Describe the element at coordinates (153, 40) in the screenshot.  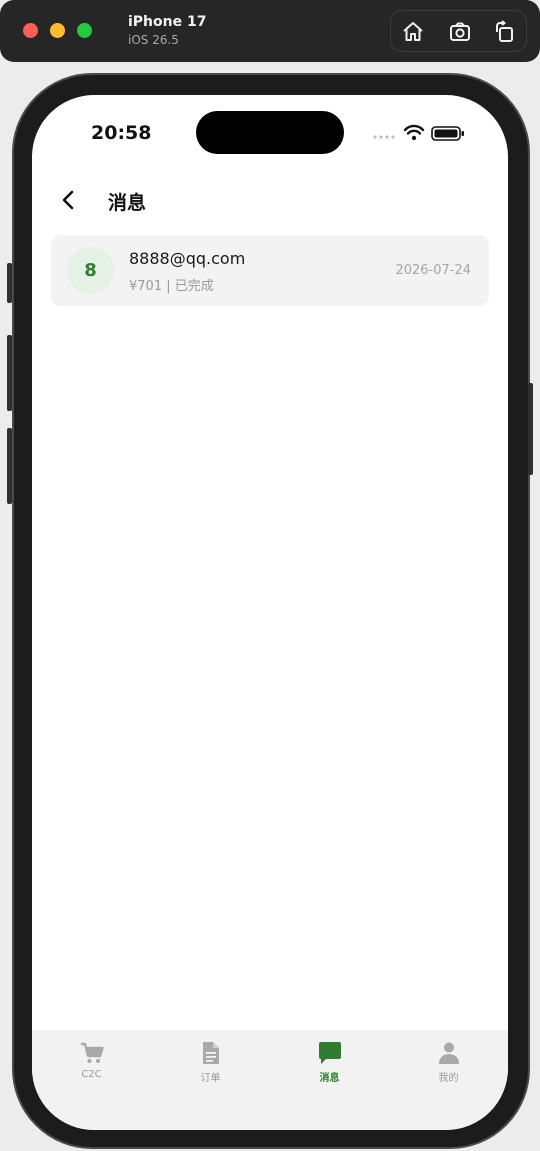
I see `os-version: iOS 26.5` at that location.